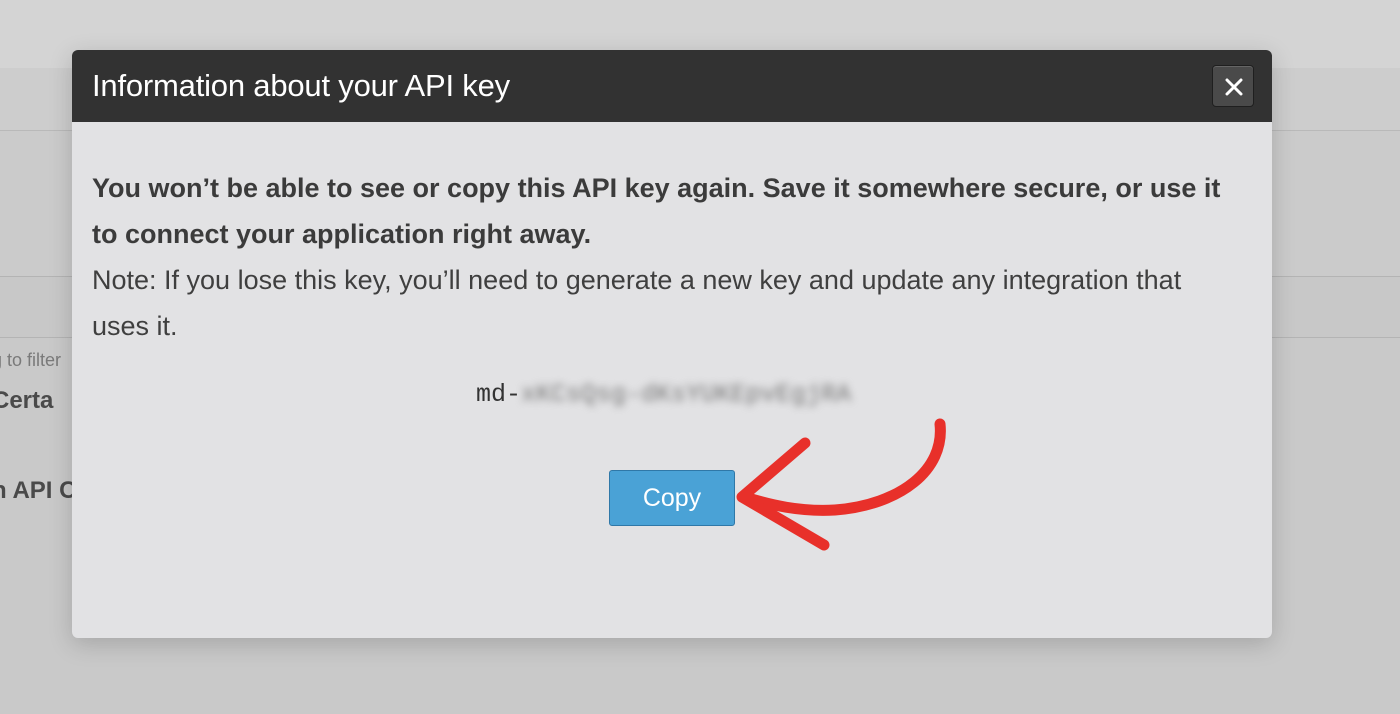  What do you see at coordinates (27, 400) in the screenshot?
I see `background-list-item: Certa` at bounding box center [27, 400].